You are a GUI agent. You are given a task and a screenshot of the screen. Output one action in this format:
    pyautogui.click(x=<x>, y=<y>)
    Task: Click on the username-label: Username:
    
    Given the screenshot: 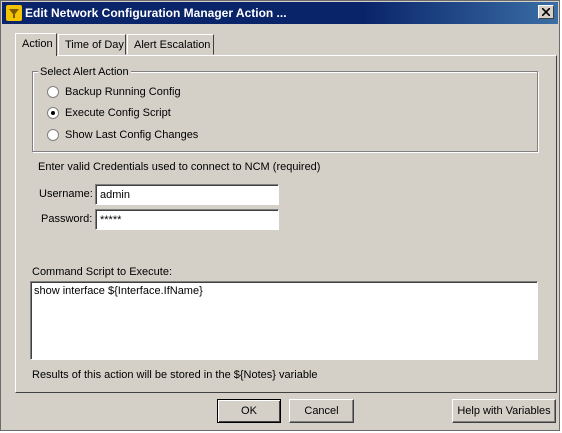 What is the action you would take?
    pyautogui.click(x=66, y=194)
    